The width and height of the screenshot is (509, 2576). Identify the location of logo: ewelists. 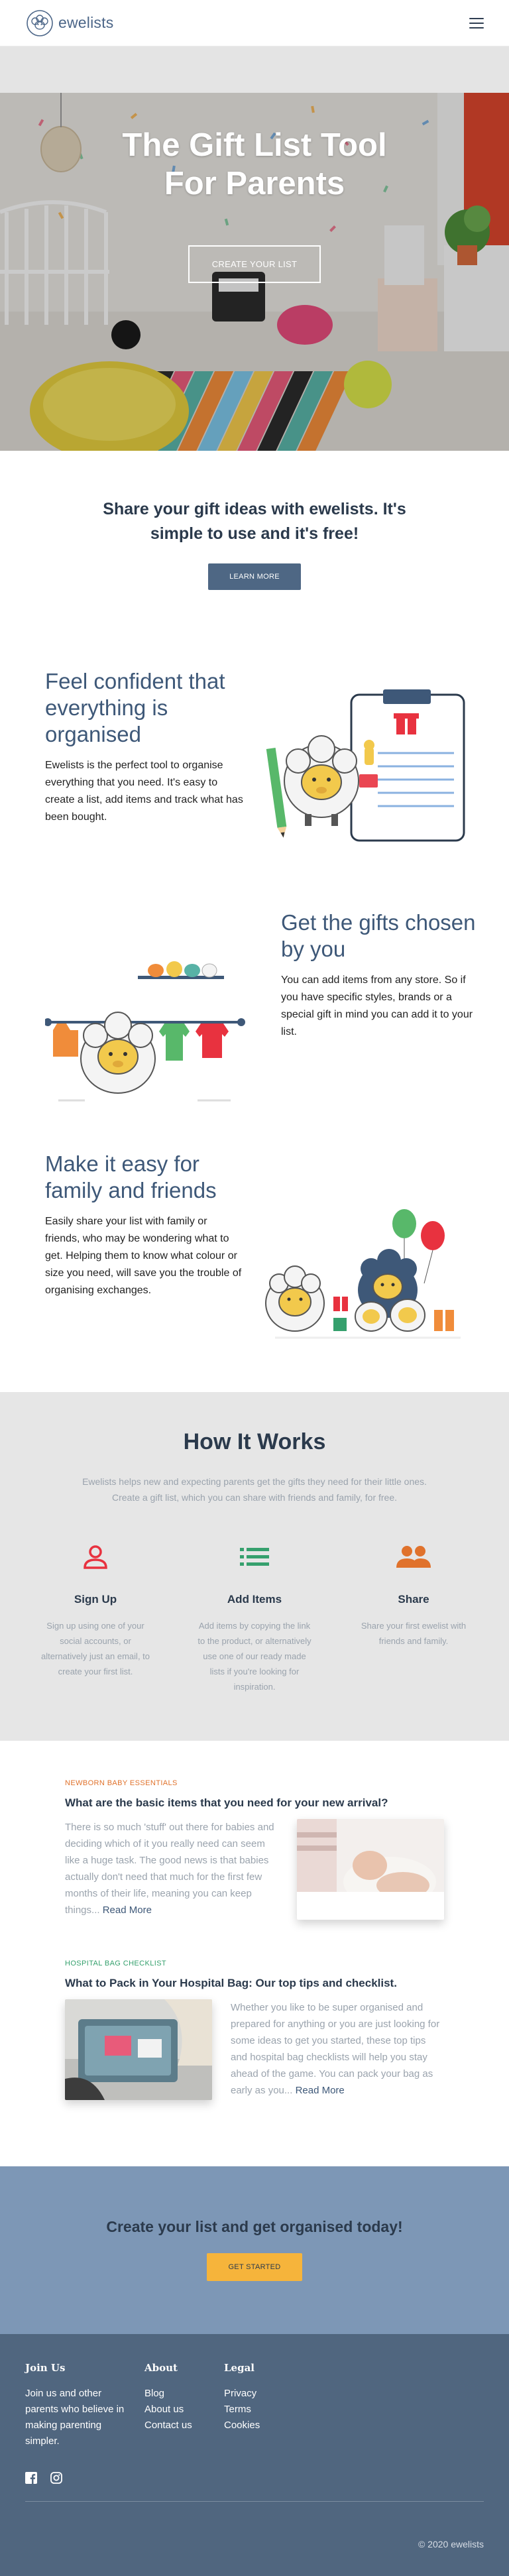
(69, 24).